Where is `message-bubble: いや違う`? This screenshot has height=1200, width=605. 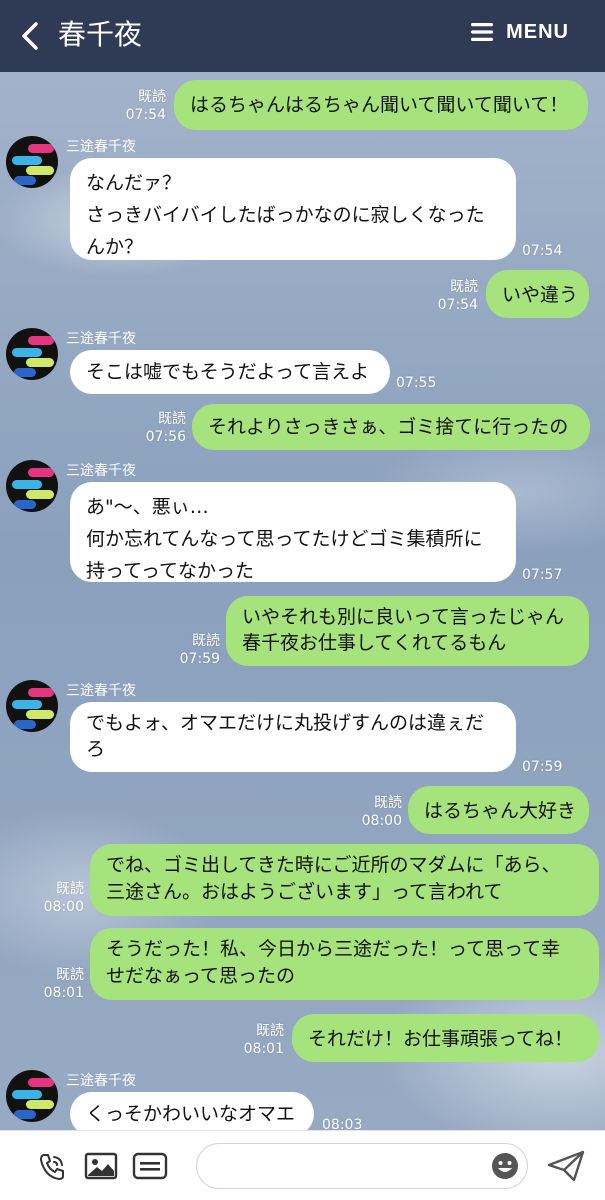 message-bubble: いや違う is located at coordinates (537, 294).